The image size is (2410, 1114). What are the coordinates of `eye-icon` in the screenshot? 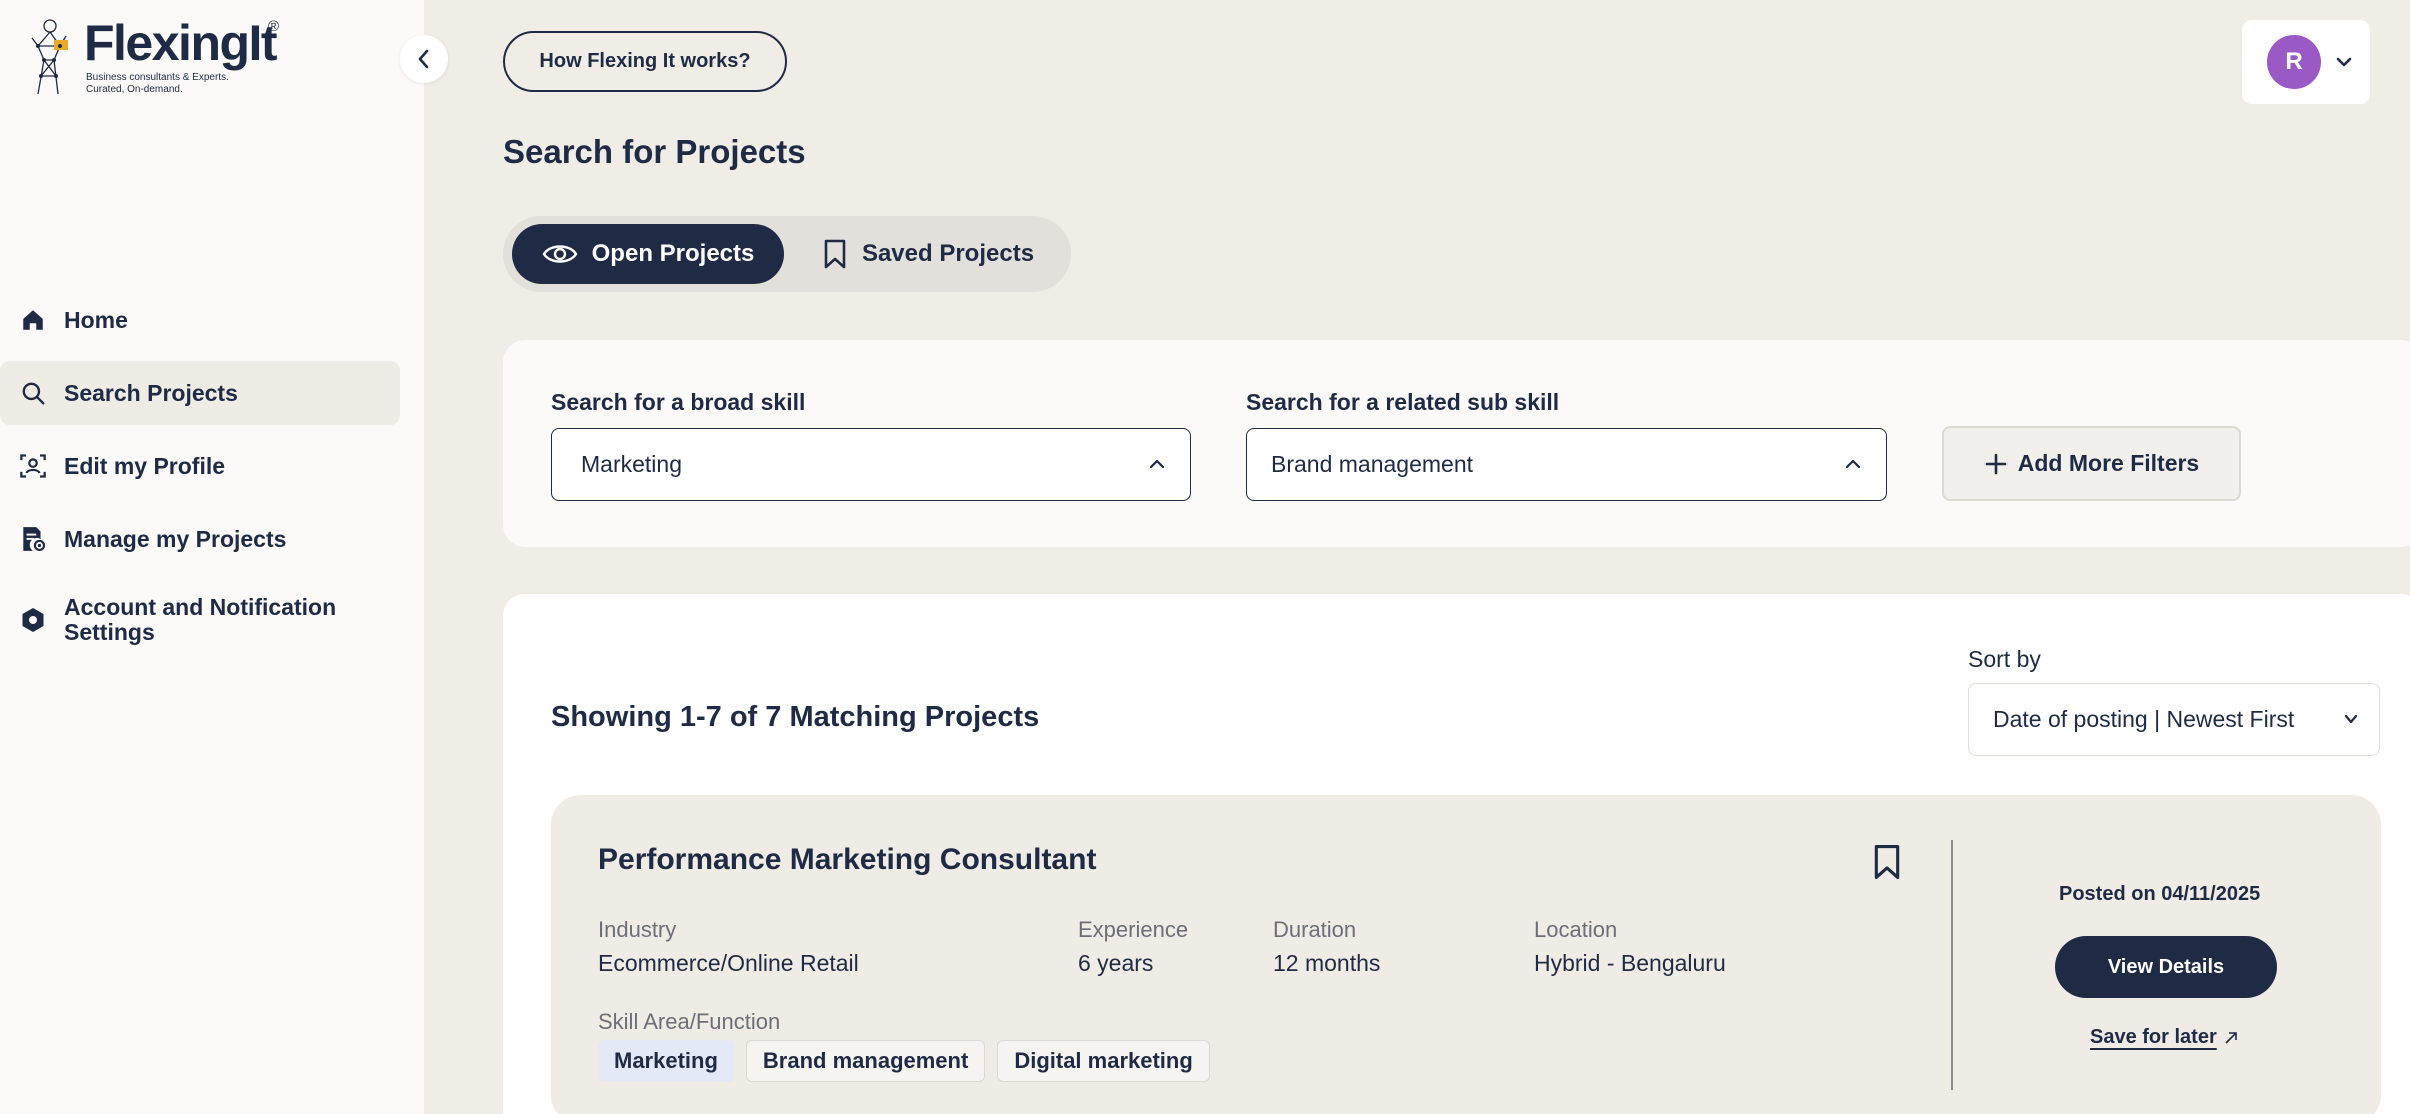 It's located at (560, 254).